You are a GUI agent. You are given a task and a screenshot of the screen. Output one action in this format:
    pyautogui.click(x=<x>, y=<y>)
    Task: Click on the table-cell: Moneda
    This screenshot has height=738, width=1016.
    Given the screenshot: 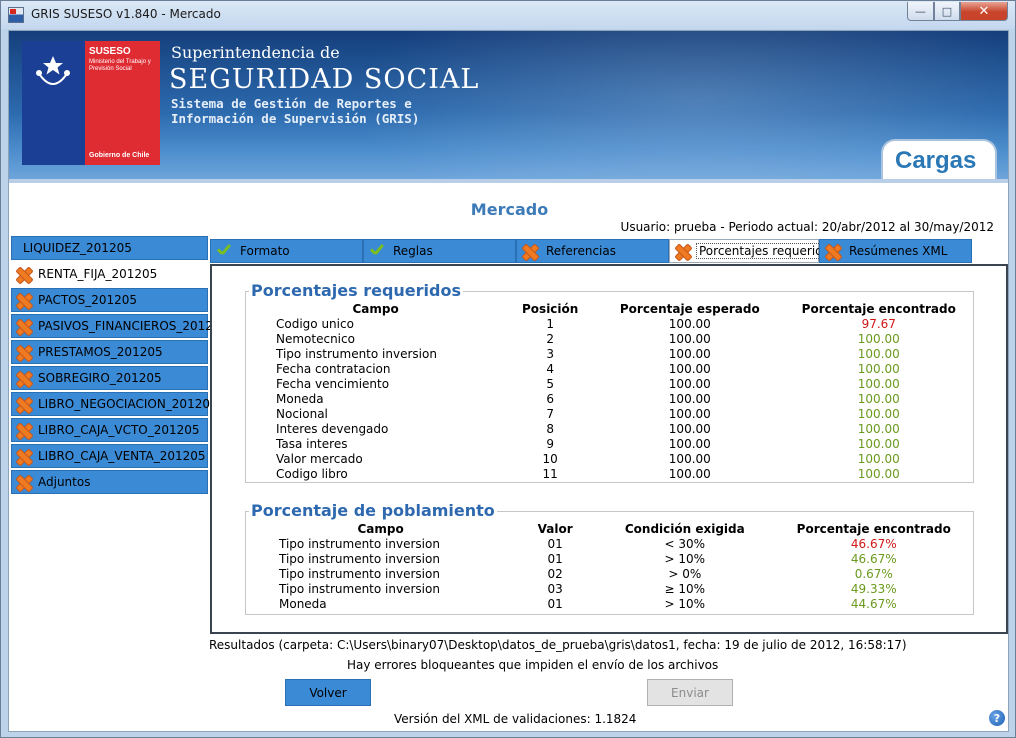 What is the action you would take?
    pyautogui.click(x=303, y=604)
    